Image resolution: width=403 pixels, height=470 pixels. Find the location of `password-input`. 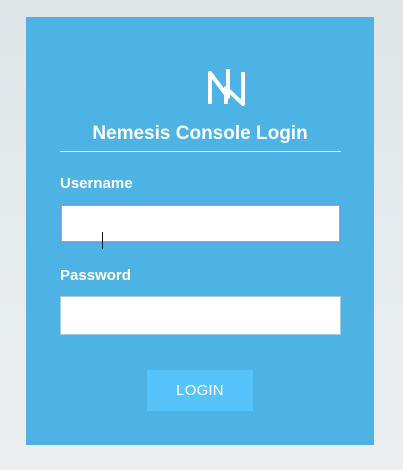

password-input is located at coordinates (200, 315).